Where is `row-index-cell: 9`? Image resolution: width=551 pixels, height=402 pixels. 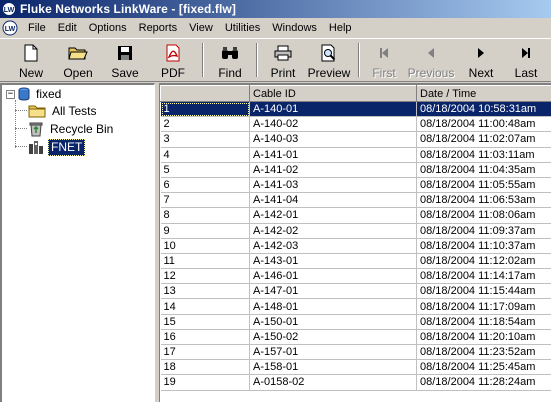 row-index-cell: 9 is located at coordinates (205, 231).